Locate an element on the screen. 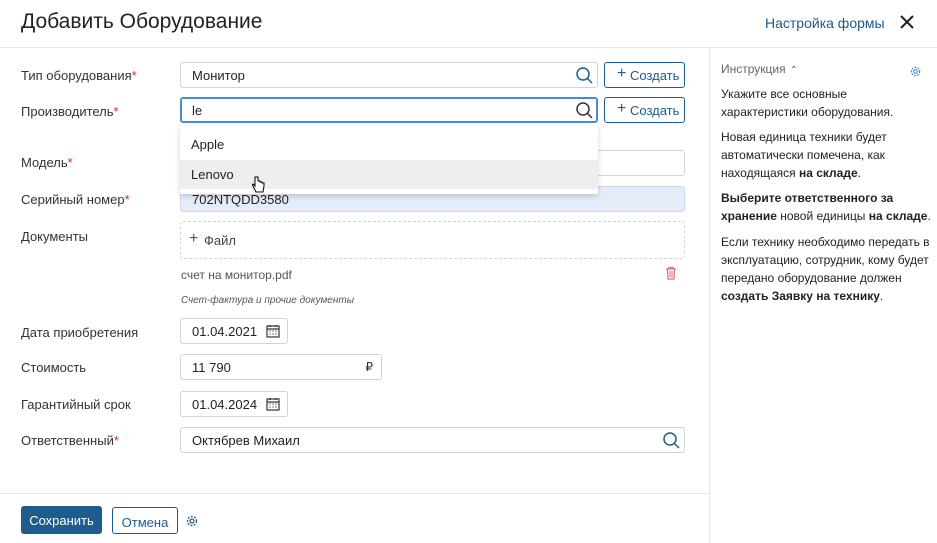 This screenshot has height=543, width=937. page-title: Добавить Оборудование is located at coordinates (142, 21).